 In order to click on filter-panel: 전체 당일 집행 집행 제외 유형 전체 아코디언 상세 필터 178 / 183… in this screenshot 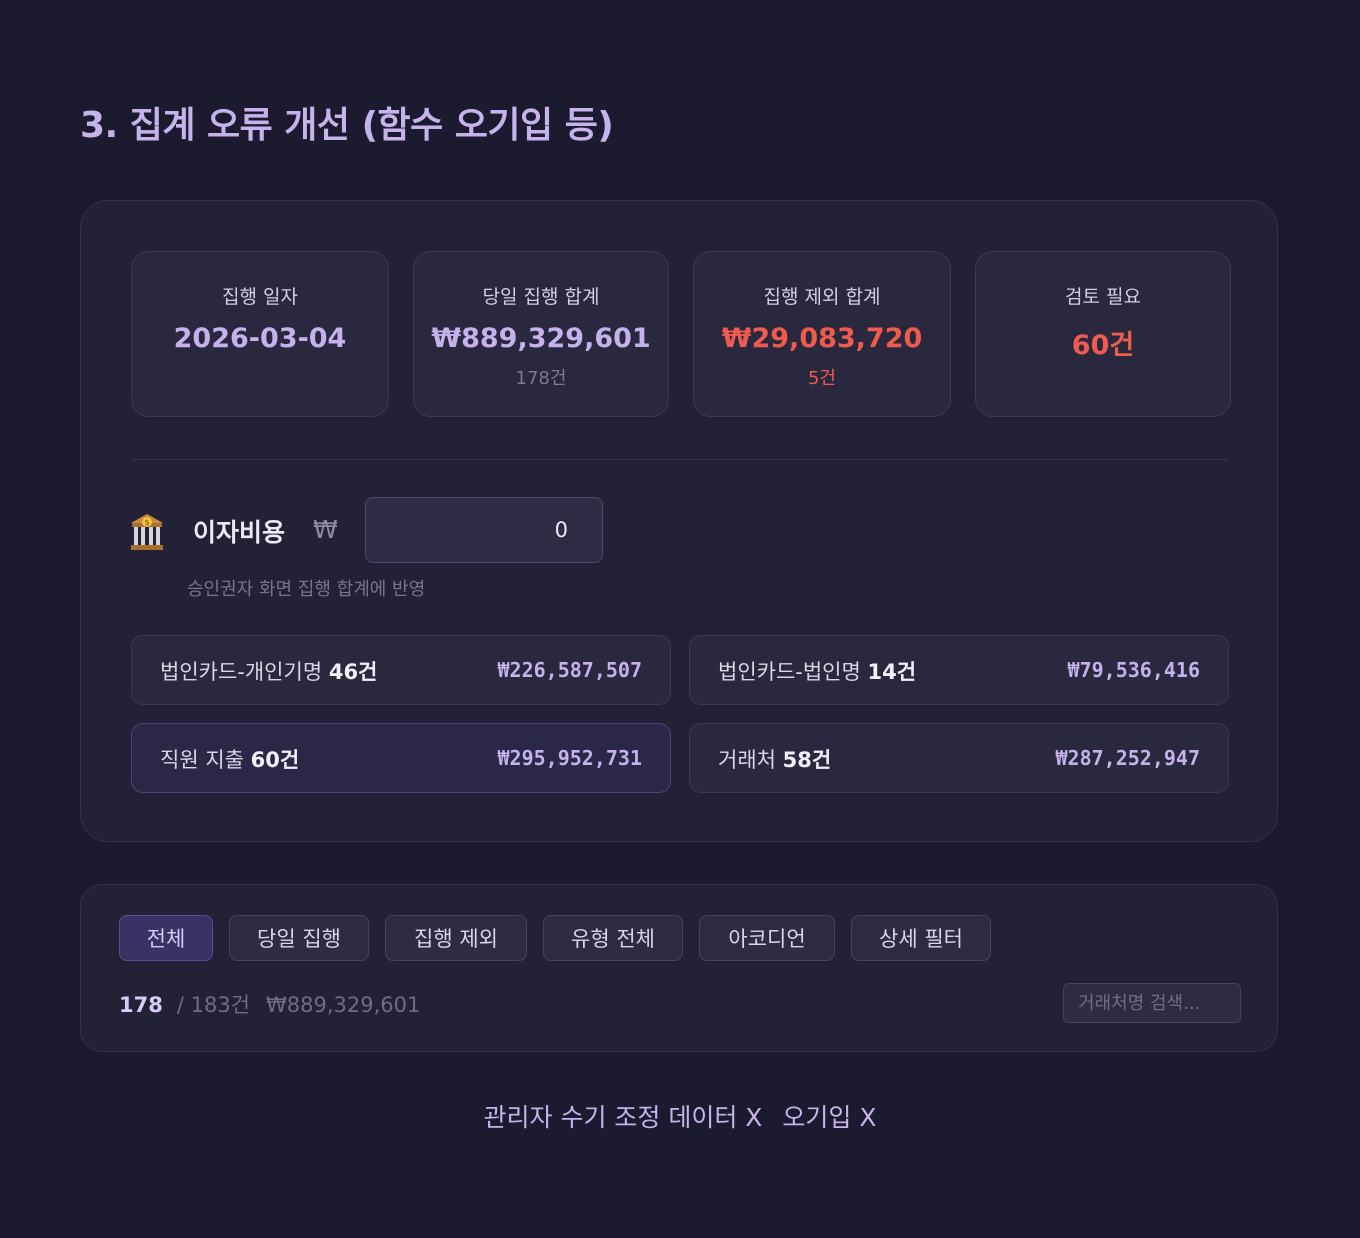, I will do `click(679, 968)`.